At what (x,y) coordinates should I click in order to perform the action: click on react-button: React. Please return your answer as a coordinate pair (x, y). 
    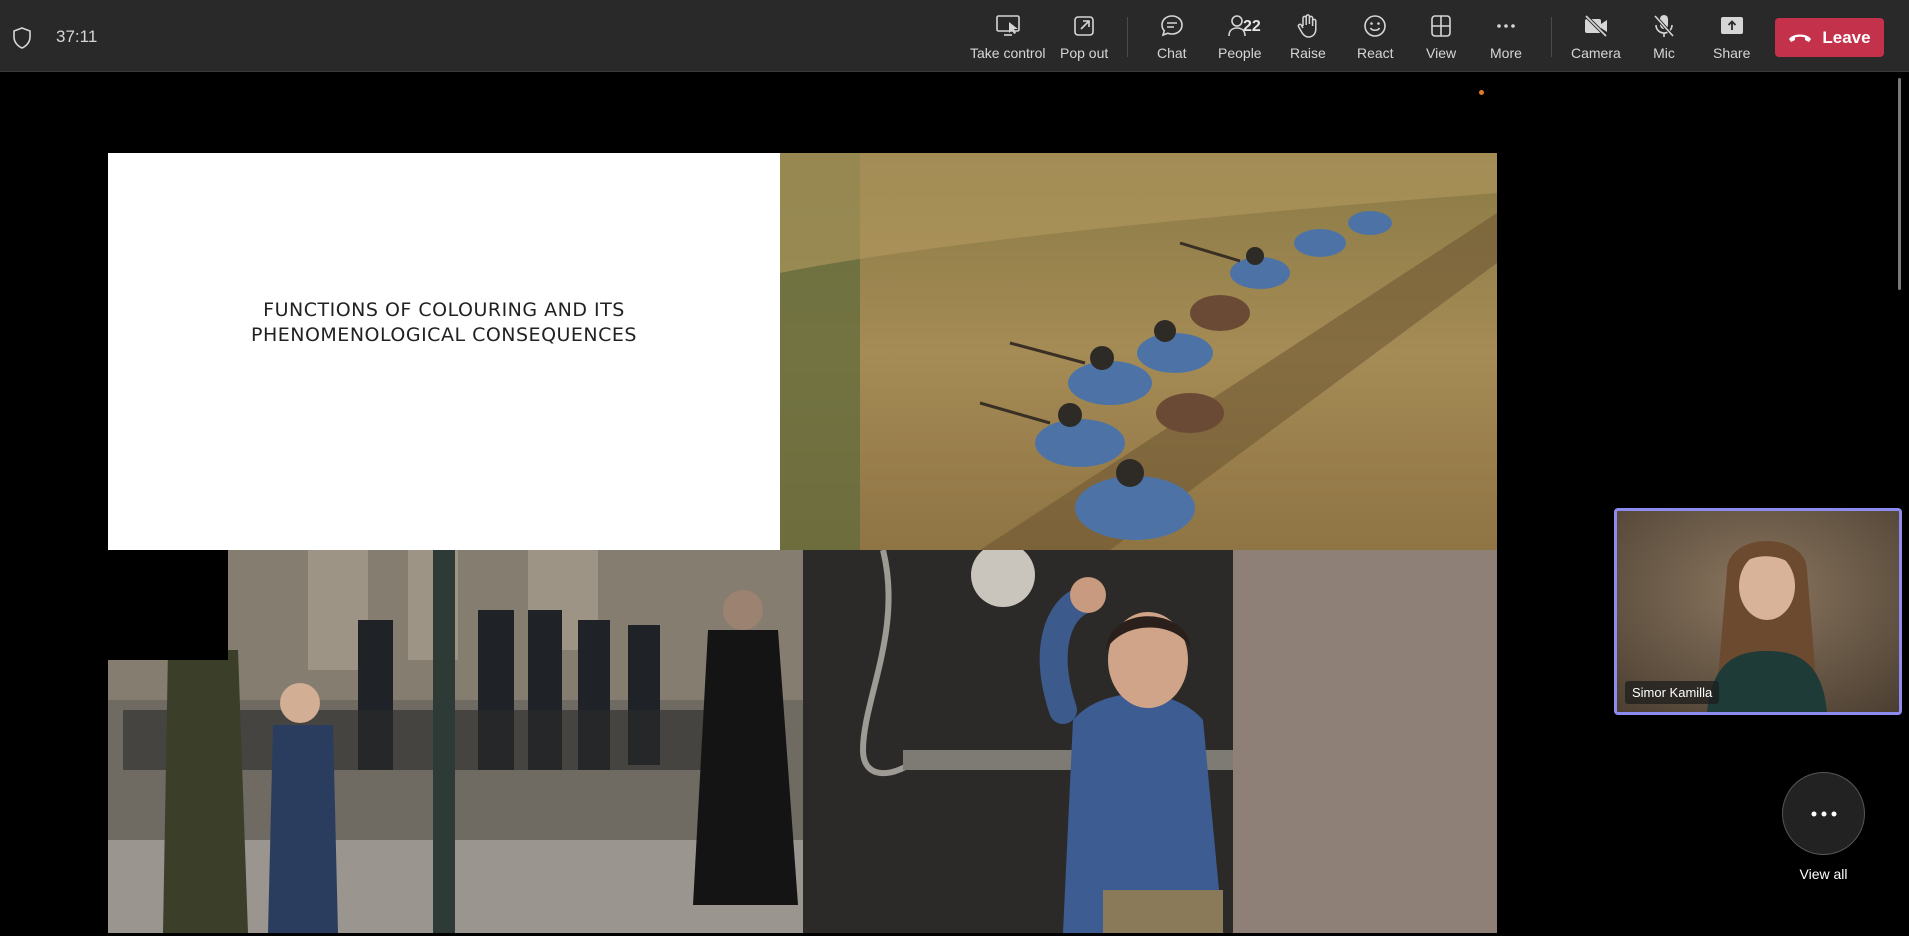
    Looking at the image, I should click on (1375, 38).